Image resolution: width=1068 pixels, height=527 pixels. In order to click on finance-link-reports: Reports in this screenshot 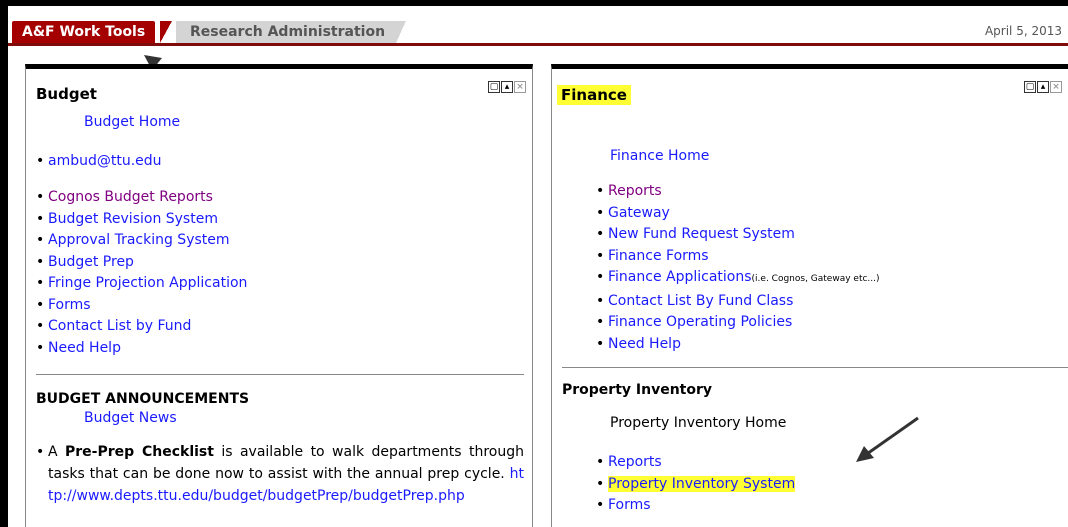, I will do `click(635, 191)`.